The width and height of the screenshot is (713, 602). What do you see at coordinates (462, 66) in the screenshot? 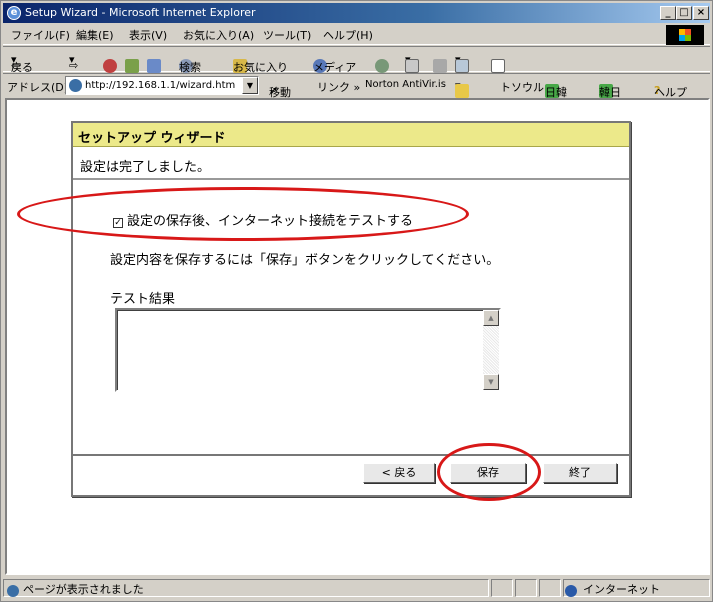
I see `edit-icon` at bounding box center [462, 66].